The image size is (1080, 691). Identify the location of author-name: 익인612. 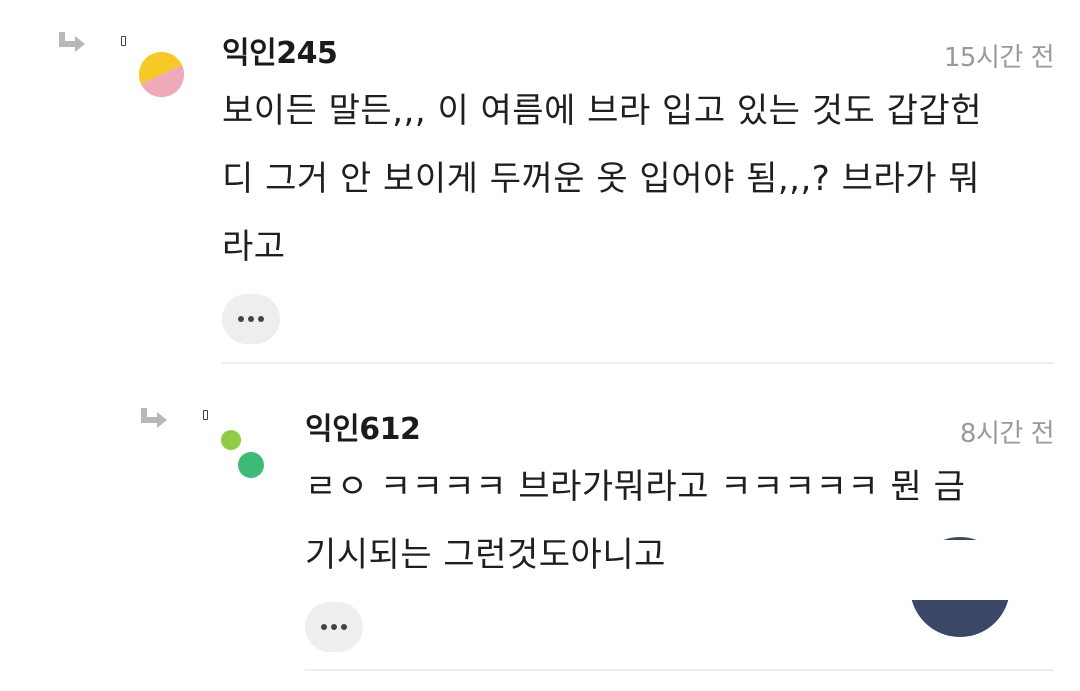
(363, 426).